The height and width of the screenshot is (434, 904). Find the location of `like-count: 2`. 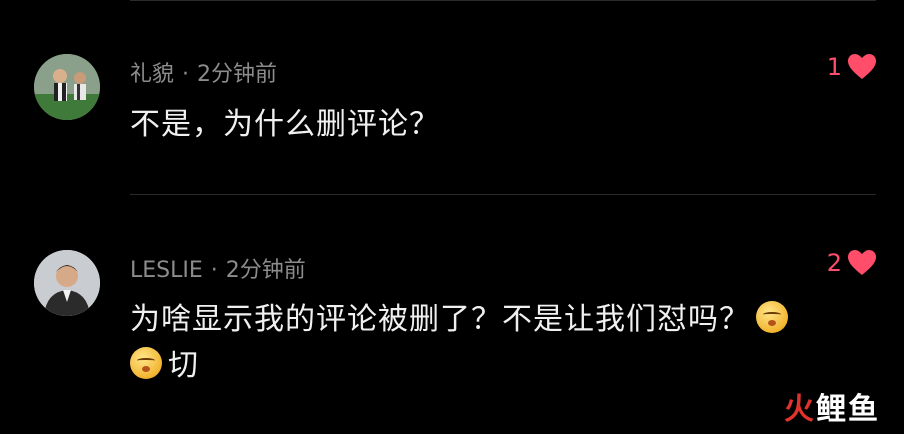

like-count: 2 is located at coordinates (834, 263).